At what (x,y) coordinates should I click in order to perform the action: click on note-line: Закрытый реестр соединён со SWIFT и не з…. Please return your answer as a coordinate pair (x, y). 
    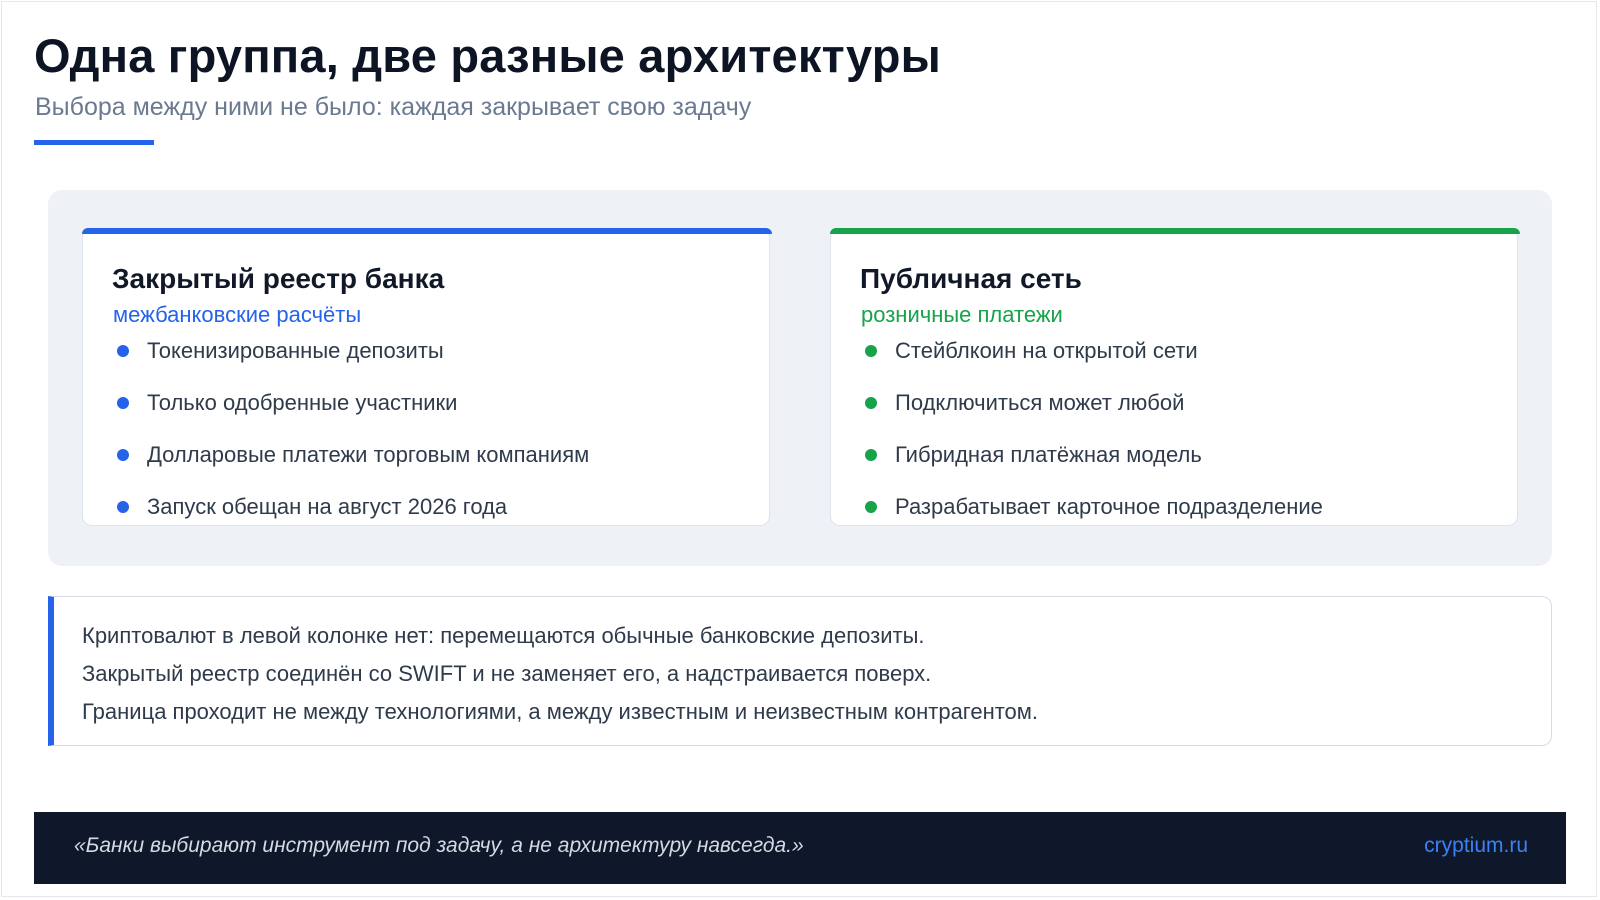
    Looking at the image, I should click on (507, 673).